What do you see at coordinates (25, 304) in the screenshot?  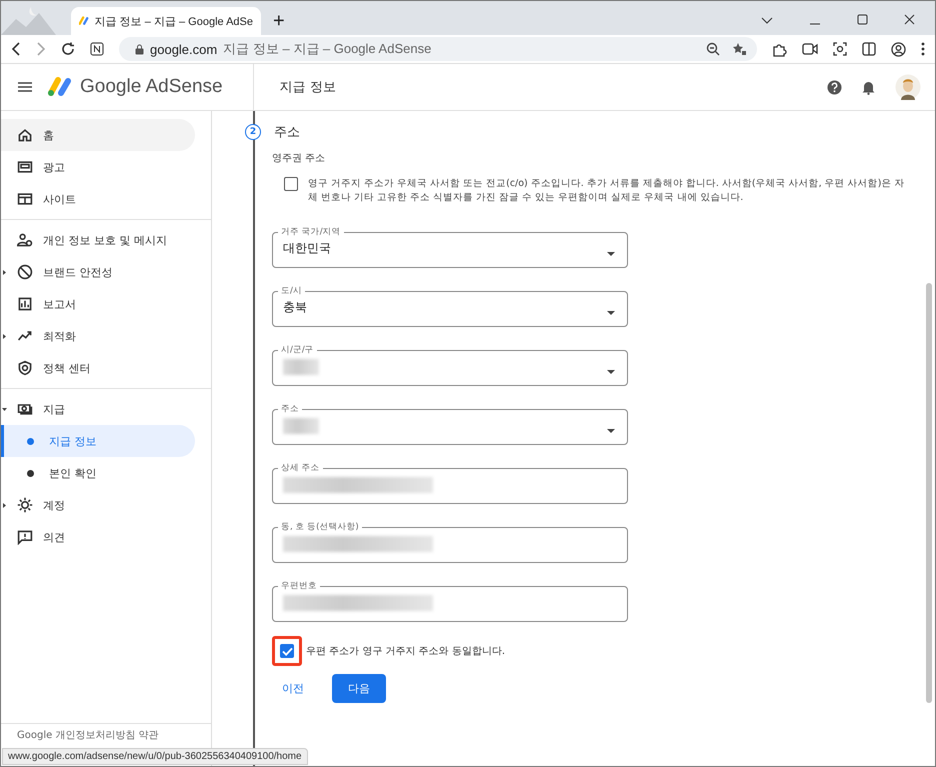 I see `bar-chart-icon` at bounding box center [25, 304].